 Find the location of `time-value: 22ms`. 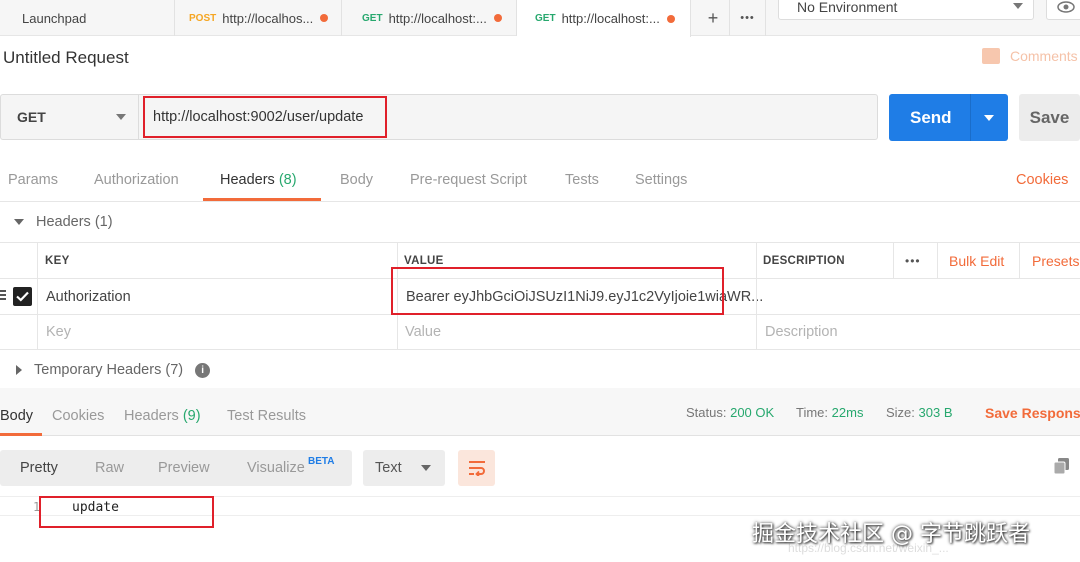

time-value: 22ms is located at coordinates (847, 412).